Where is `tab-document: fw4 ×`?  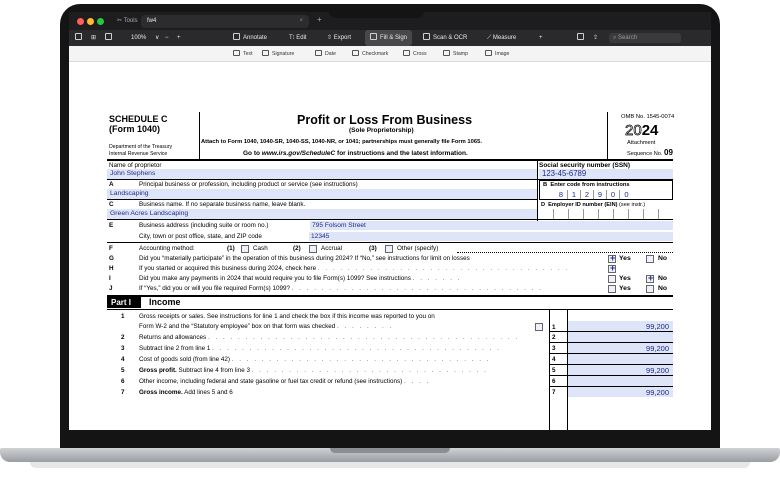
tab-document: fw4 × is located at coordinates (225, 21).